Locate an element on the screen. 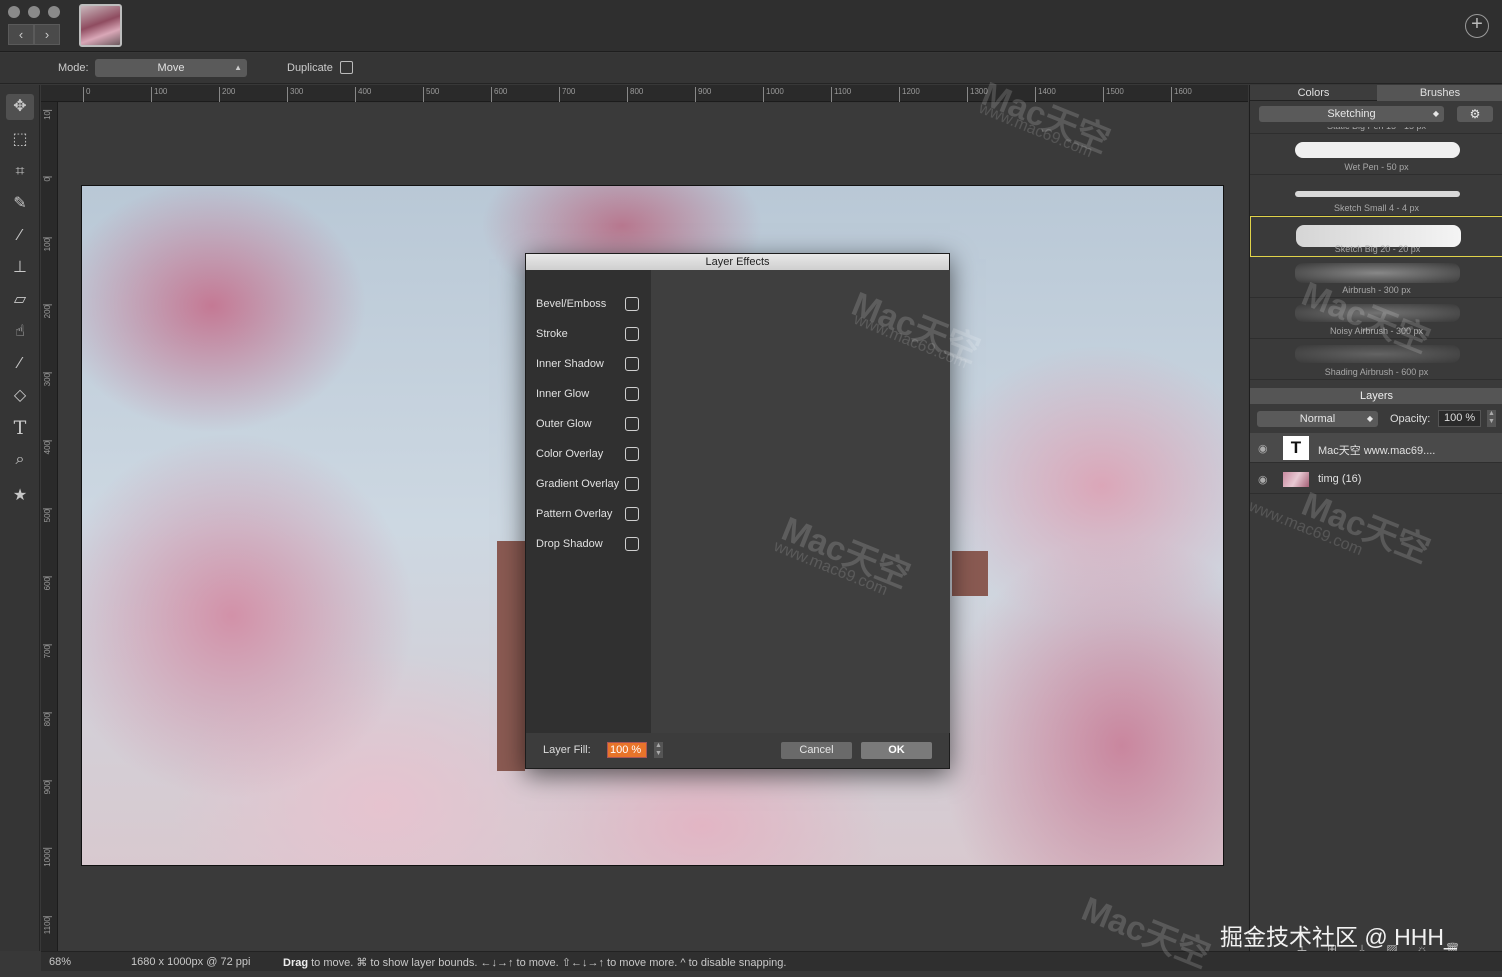 This screenshot has width=1502, height=977. effect-row: Bevel/Emboss is located at coordinates (590, 305).